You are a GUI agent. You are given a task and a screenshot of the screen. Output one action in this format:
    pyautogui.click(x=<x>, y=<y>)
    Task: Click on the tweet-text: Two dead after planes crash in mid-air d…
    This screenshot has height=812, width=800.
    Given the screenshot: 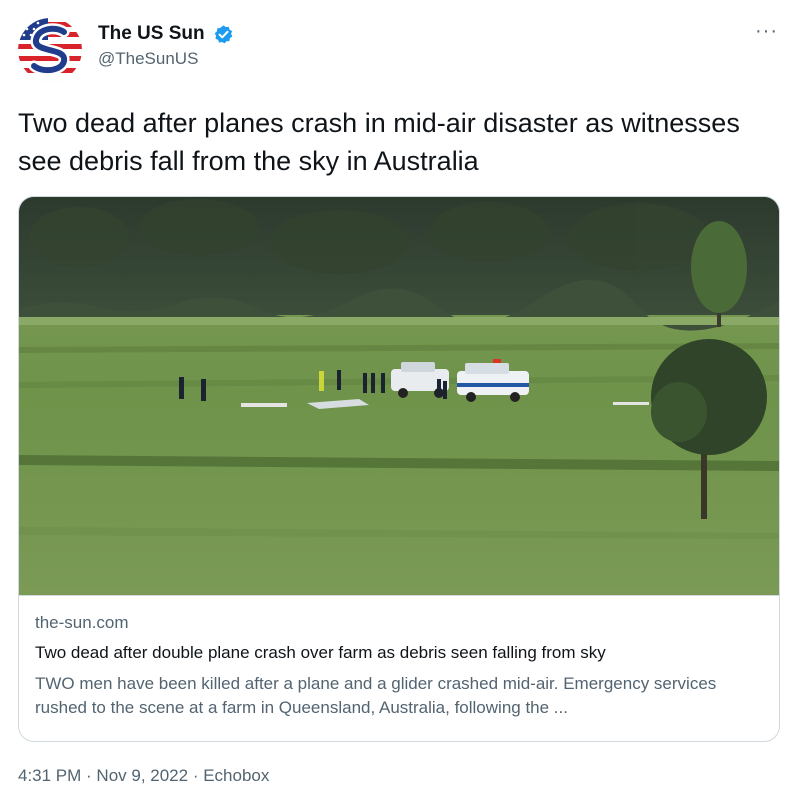 What is the action you would take?
    pyautogui.click(x=379, y=142)
    